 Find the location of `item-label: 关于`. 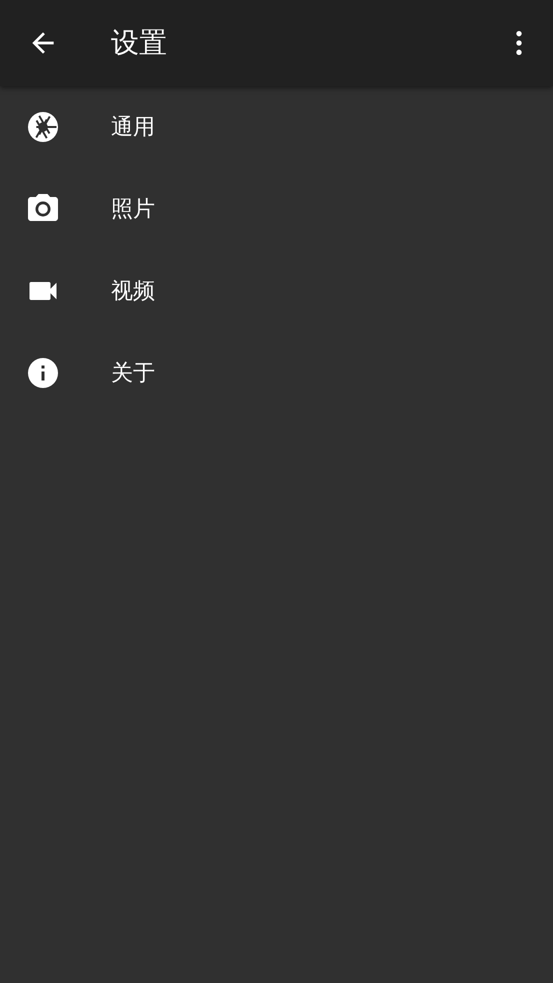

item-label: 关于 is located at coordinates (133, 374).